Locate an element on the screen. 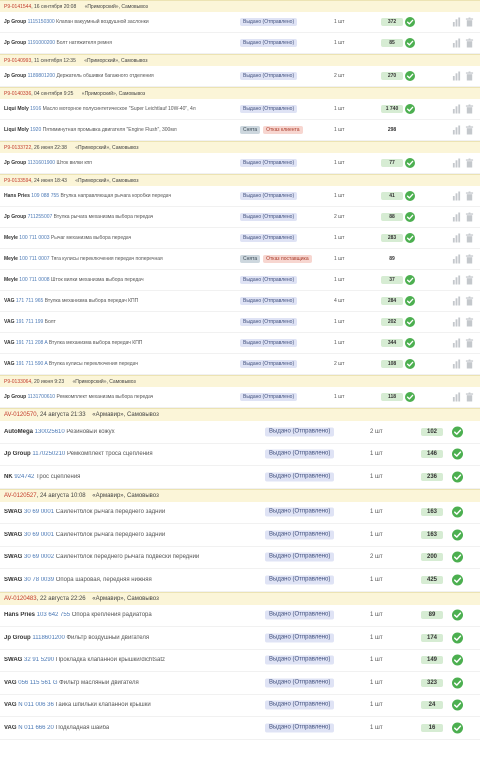 Image resolution: width=480 pixels, height=777 pixels. item-article-link: 191 711 208 A is located at coordinates (32, 343).